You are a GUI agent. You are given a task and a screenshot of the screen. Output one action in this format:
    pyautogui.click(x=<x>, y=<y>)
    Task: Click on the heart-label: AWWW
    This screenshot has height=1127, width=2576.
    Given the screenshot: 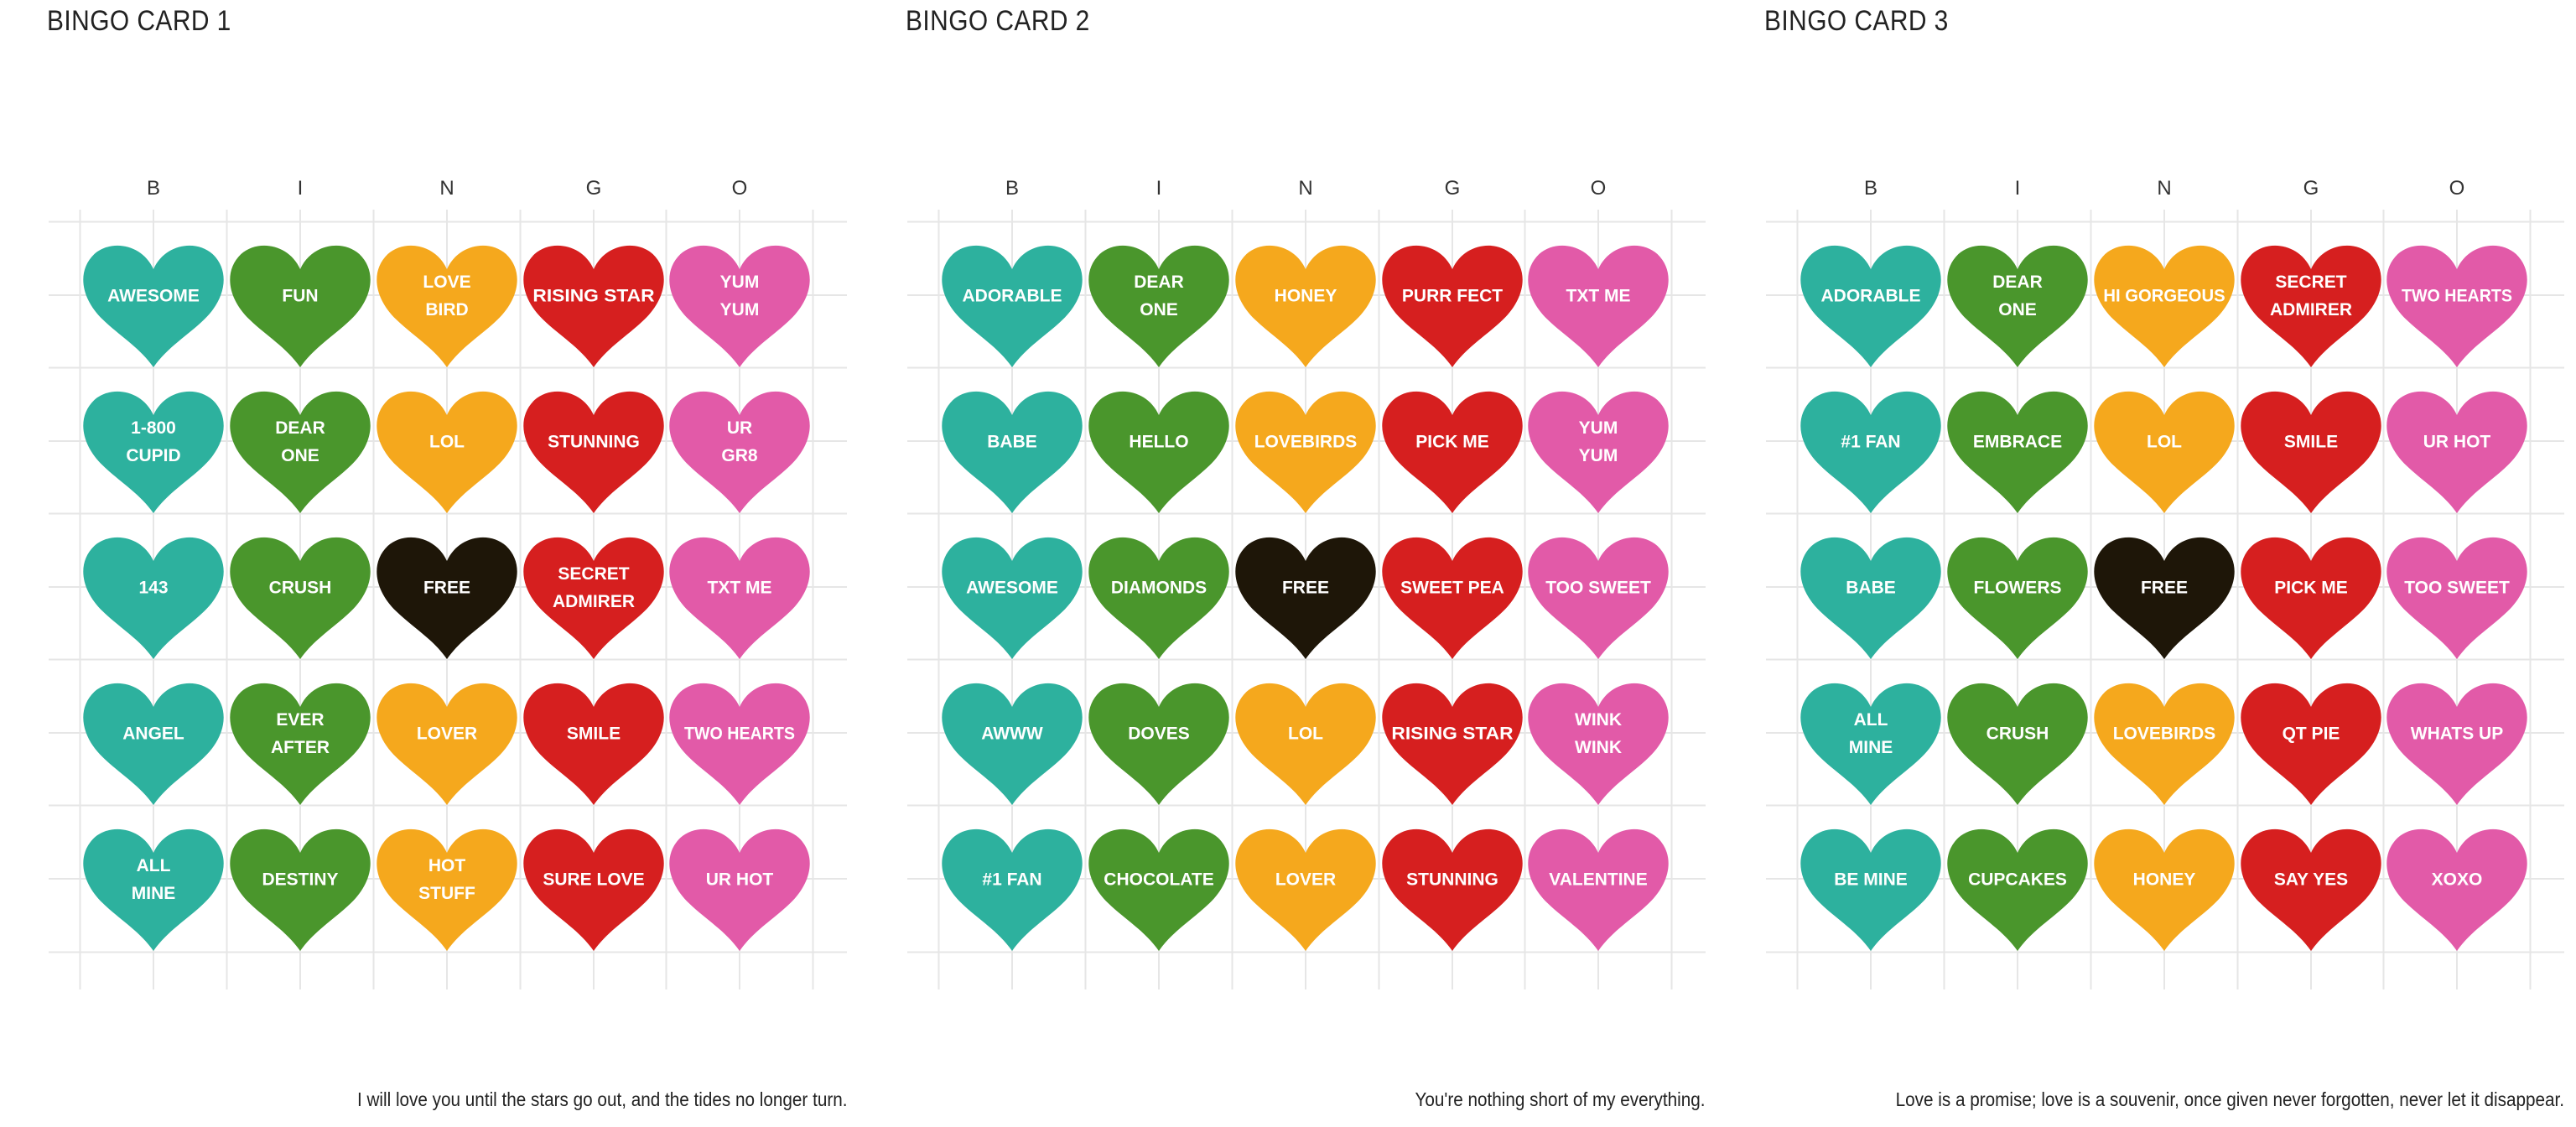 What is the action you would take?
    pyautogui.click(x=1012, y=734)
    